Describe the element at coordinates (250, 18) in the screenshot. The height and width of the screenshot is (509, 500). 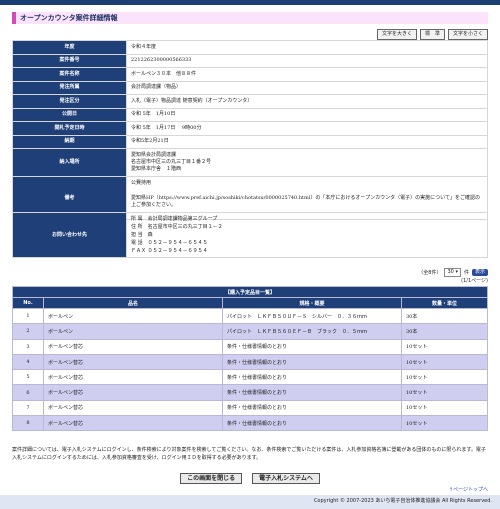
I see `page-title: オープンカウンタ案件詳細情報` at that location.